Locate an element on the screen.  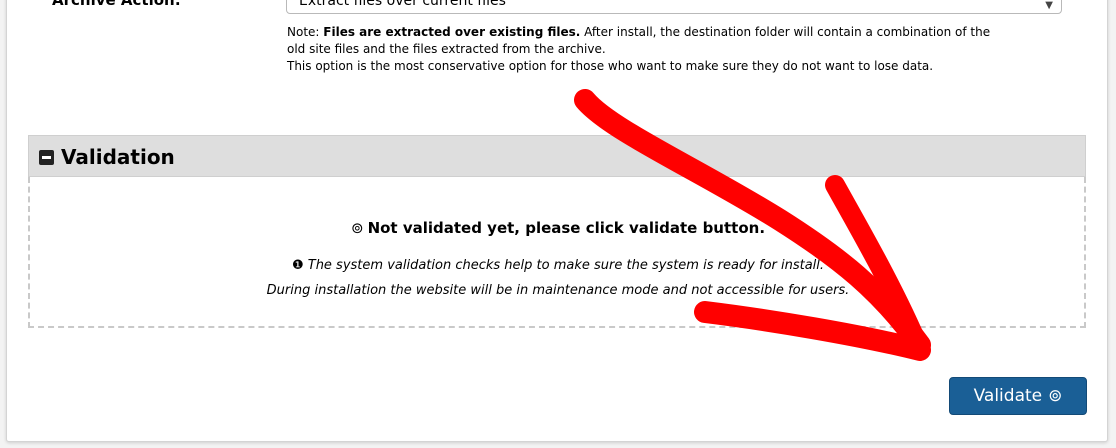
archive-action-label: Archive Action: is located at coordinates (116, 4).